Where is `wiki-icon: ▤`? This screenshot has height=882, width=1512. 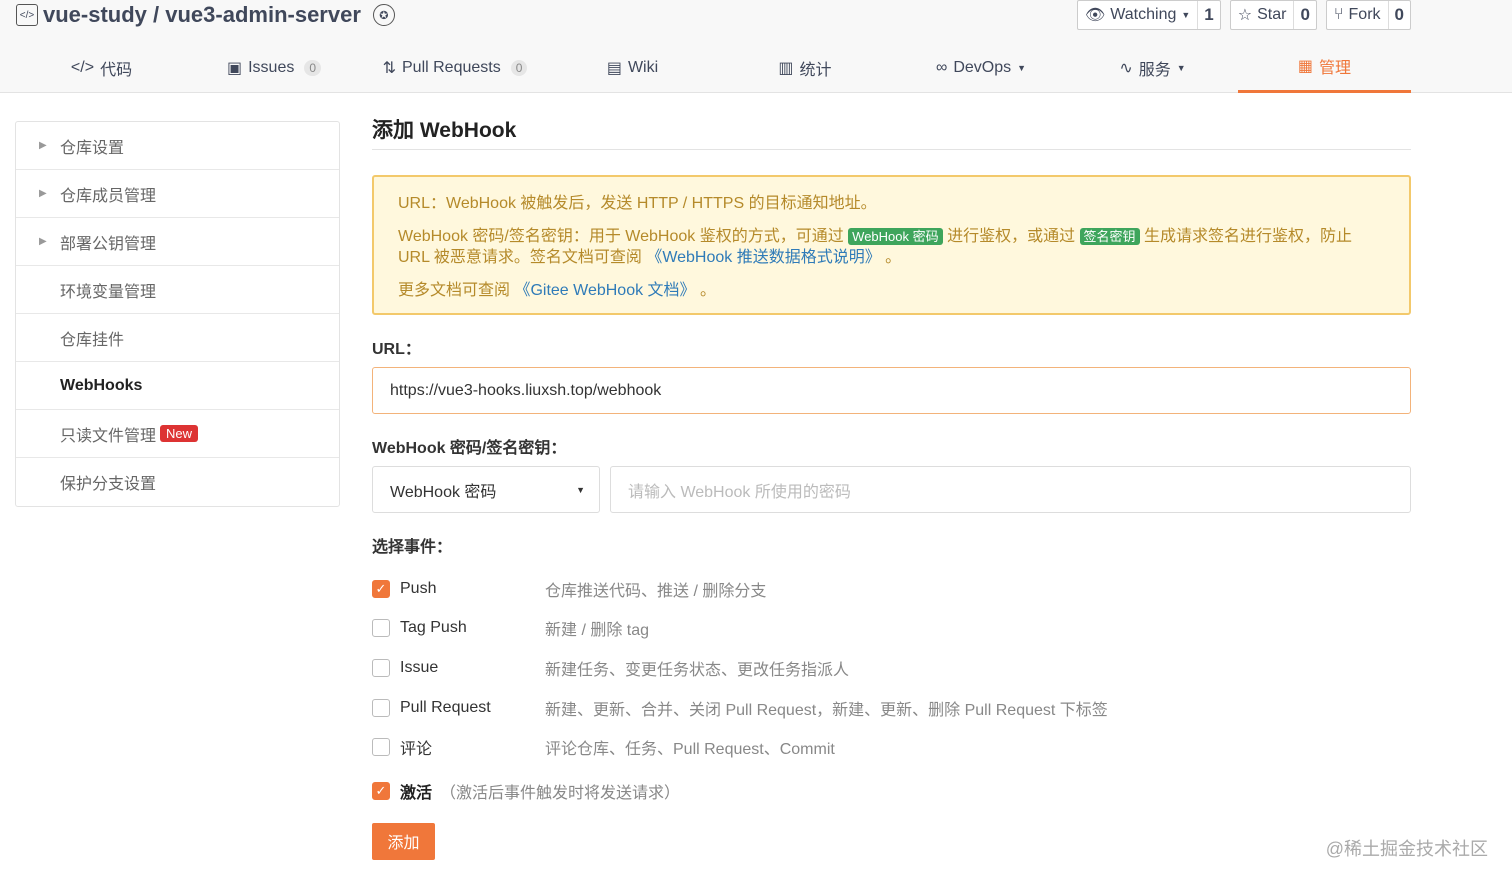
wiki-icon: ▤ is located at coordinates (614, 68).